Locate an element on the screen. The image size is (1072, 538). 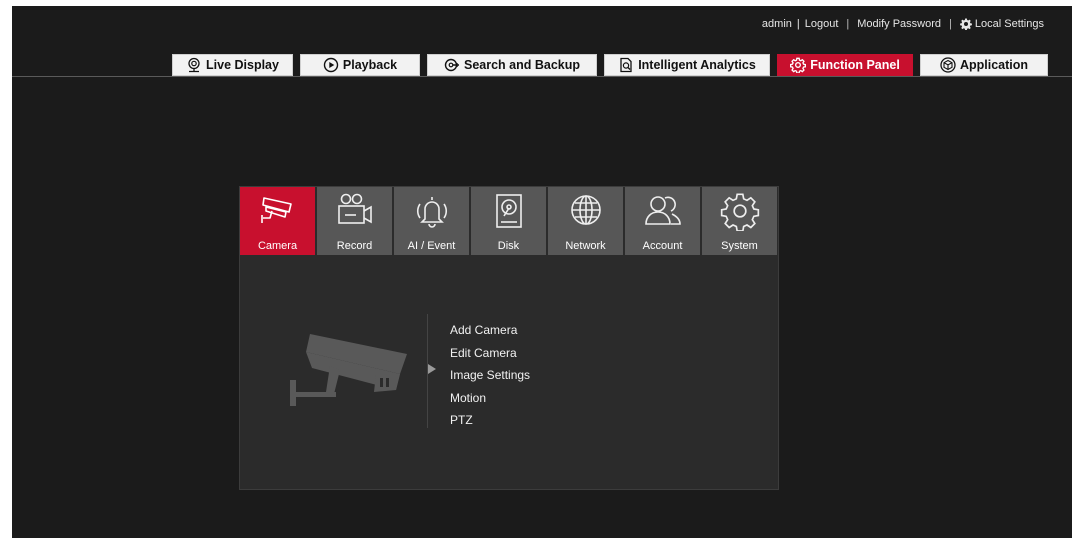
tab-live-display: Live Display is located at coordinates (232, 65).